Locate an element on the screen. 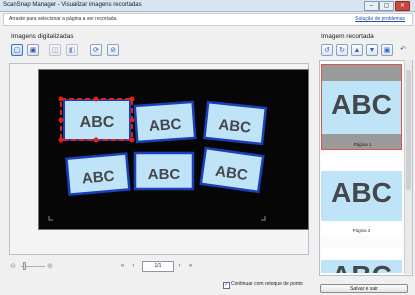  document-card-1: ABC is located at coordinates (97, 120).